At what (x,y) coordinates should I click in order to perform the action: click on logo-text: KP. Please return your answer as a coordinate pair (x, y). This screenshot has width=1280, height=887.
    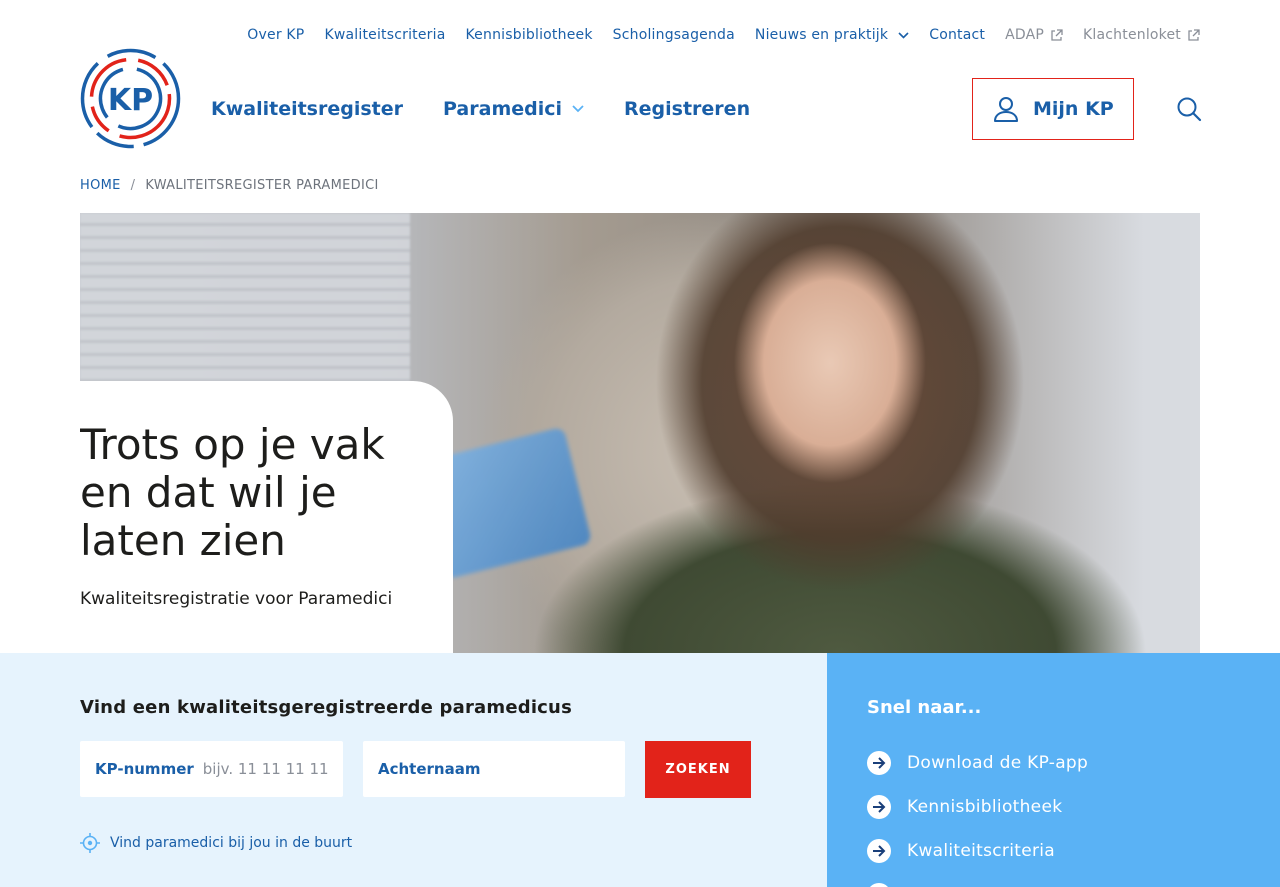
    Looking at the image, I should click on (130, 100).